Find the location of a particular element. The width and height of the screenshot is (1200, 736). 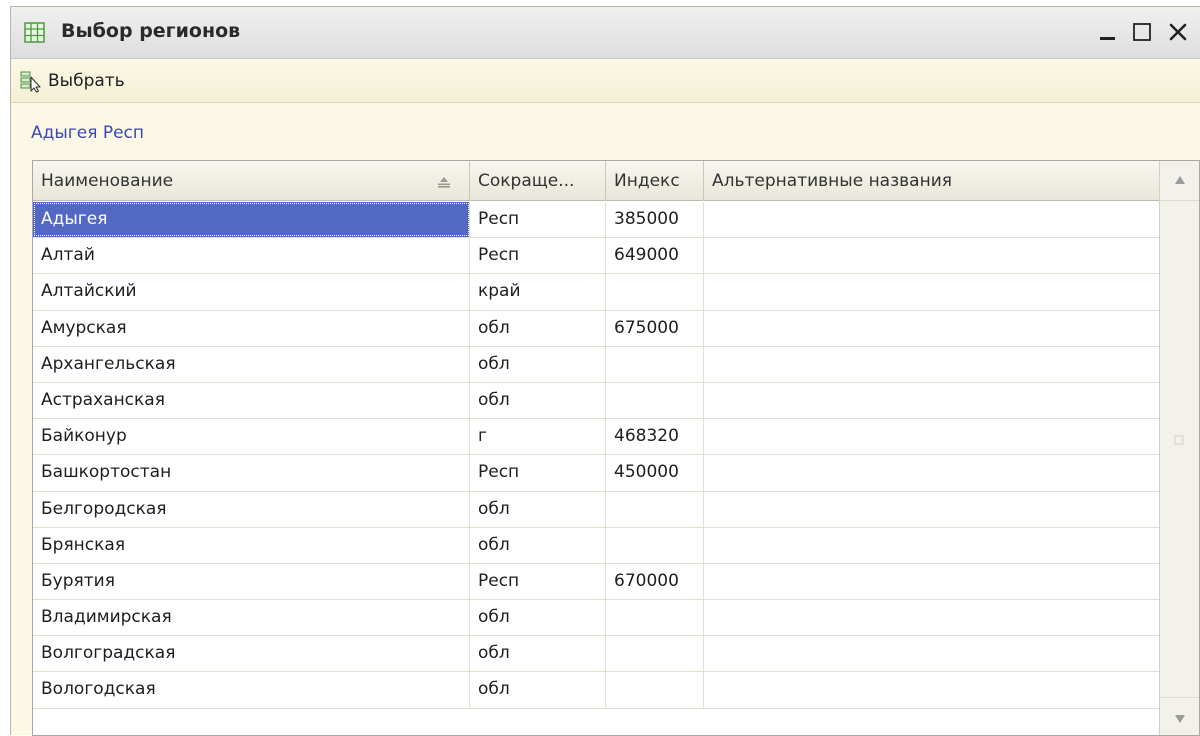

table-row: Алтайский край is located at coordinates (596, 292).